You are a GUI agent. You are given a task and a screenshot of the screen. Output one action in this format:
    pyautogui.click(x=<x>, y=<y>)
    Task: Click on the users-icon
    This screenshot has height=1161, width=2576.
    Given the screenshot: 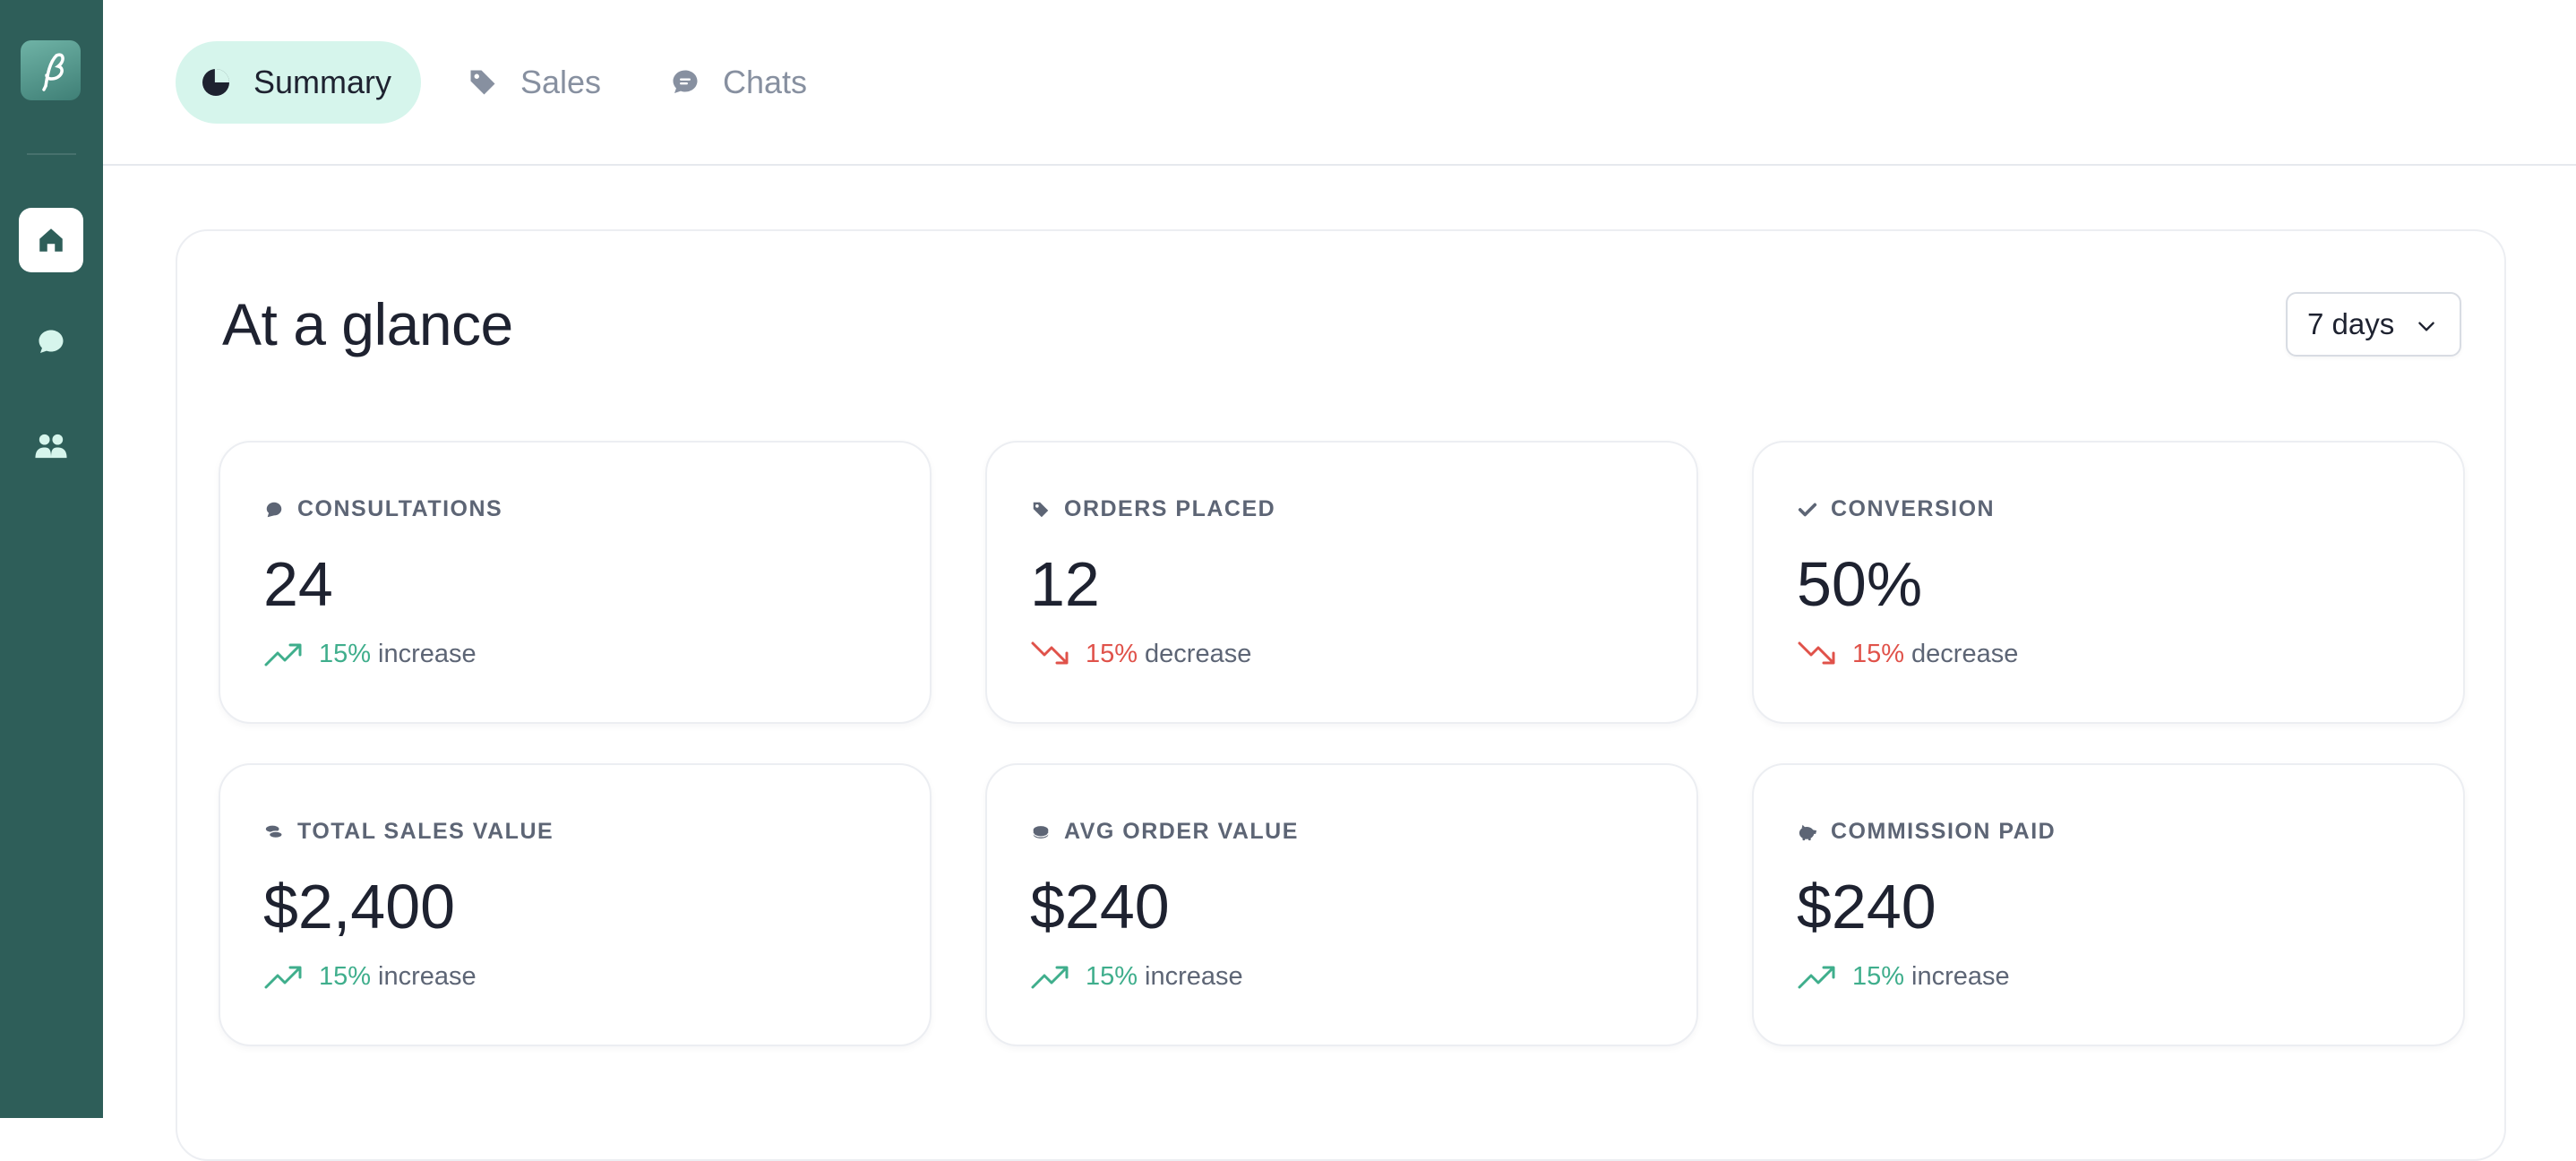 What is the action you would take?
    pyautogui.click(x=51, y=447)
    